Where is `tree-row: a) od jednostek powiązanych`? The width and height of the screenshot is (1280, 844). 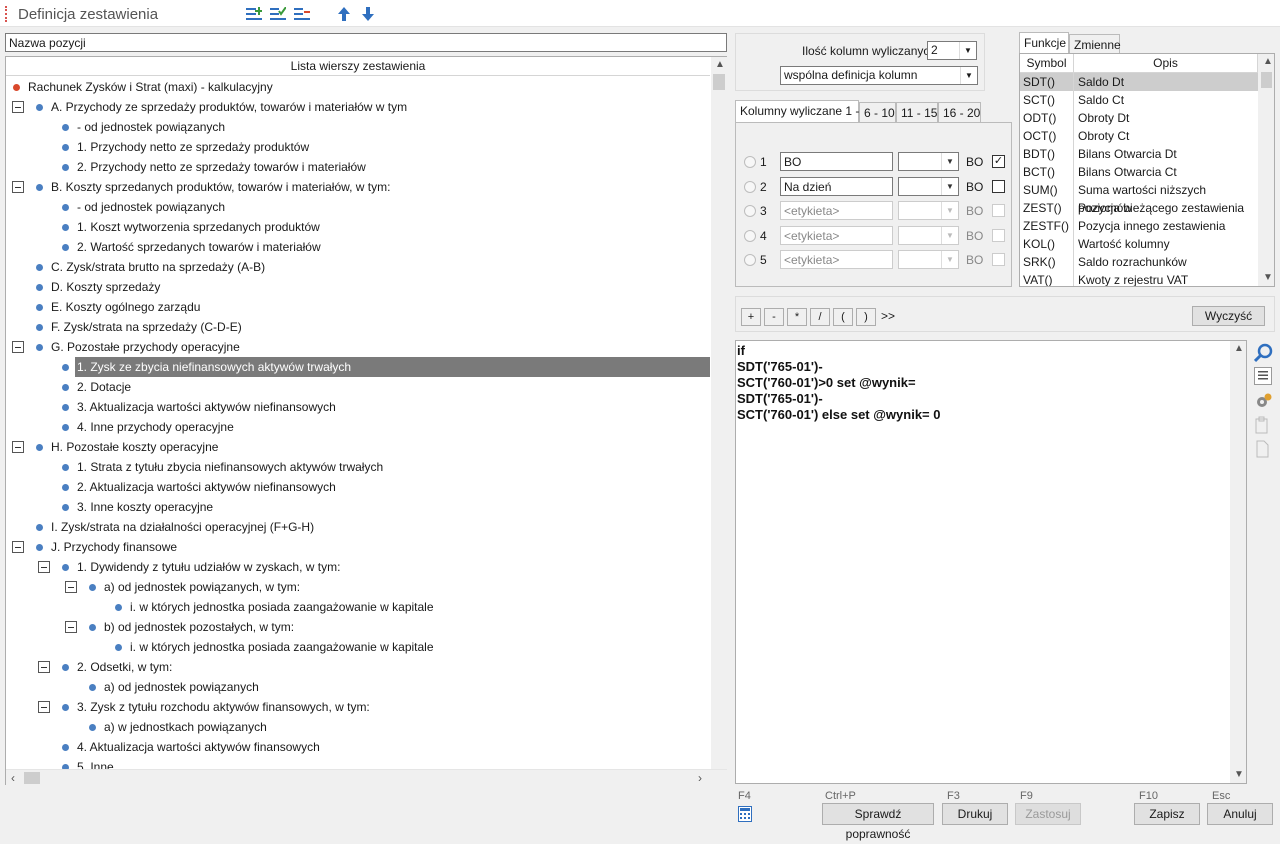 tree-row: a) od jednostek powiązanych is located at coordinates (358, 687).